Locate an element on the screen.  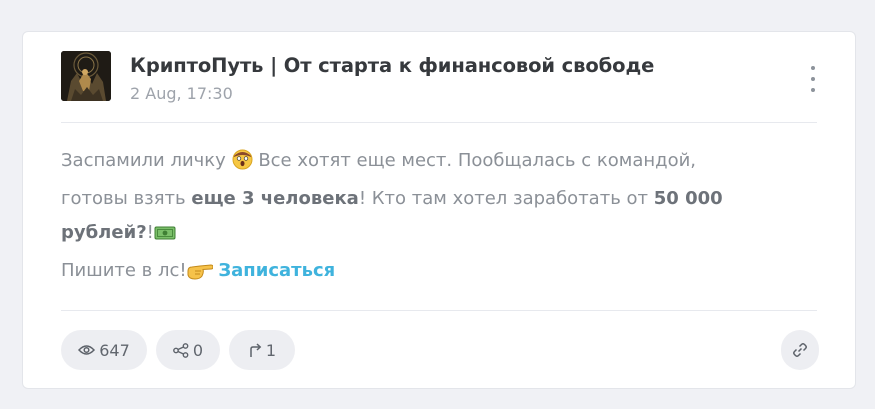
views-count: 647 is located at coordinates (114, 350).